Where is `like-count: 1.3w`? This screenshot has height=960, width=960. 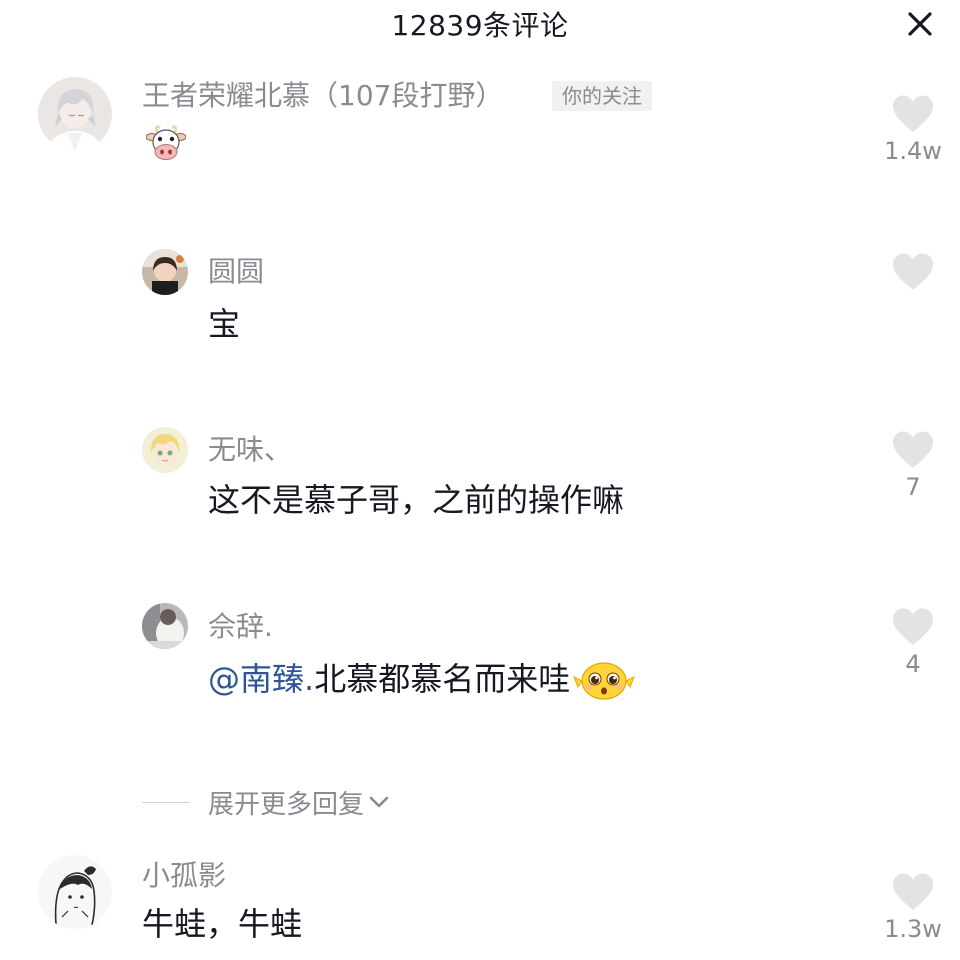 like-count: 1.3w is located at coordinates (913, 929).